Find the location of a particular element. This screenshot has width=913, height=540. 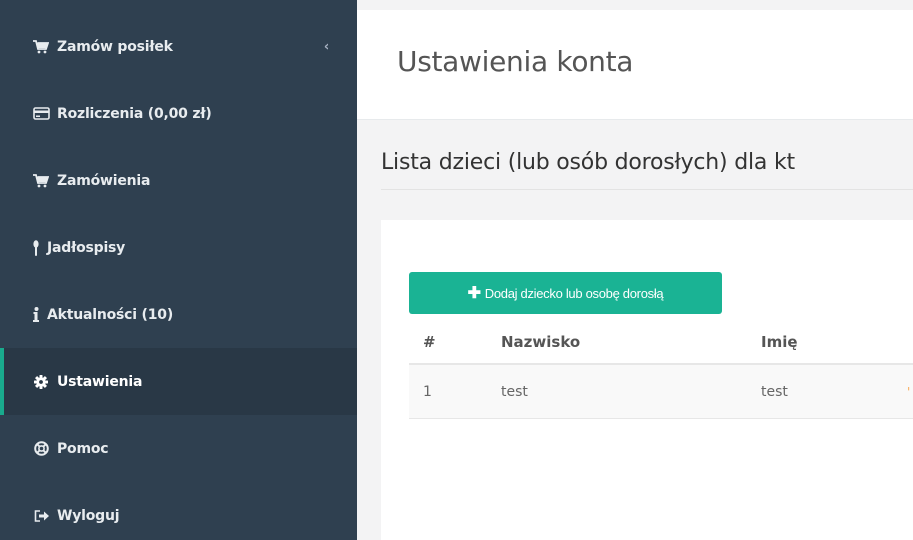

info-icon is located at coordinates (36, 315).